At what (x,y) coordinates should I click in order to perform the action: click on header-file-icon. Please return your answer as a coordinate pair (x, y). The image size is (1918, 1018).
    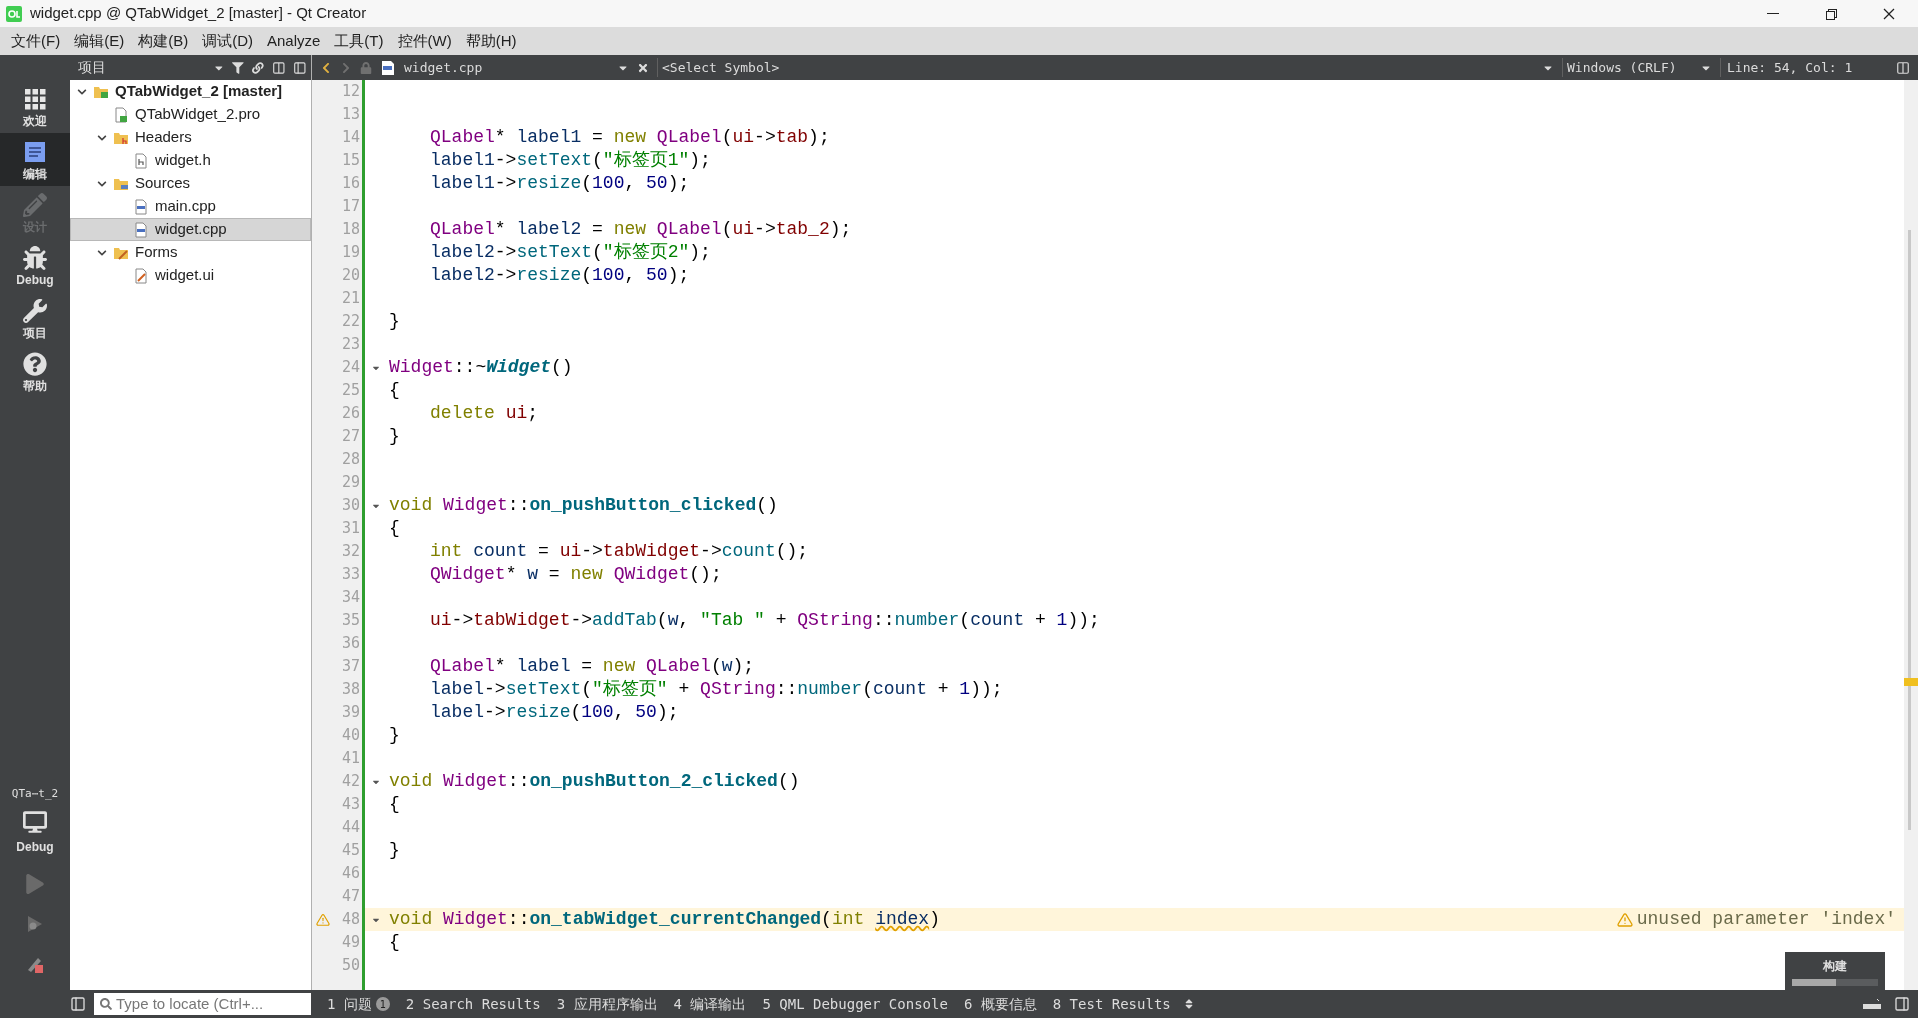
    Looking at the image, I should click on (141, 160).